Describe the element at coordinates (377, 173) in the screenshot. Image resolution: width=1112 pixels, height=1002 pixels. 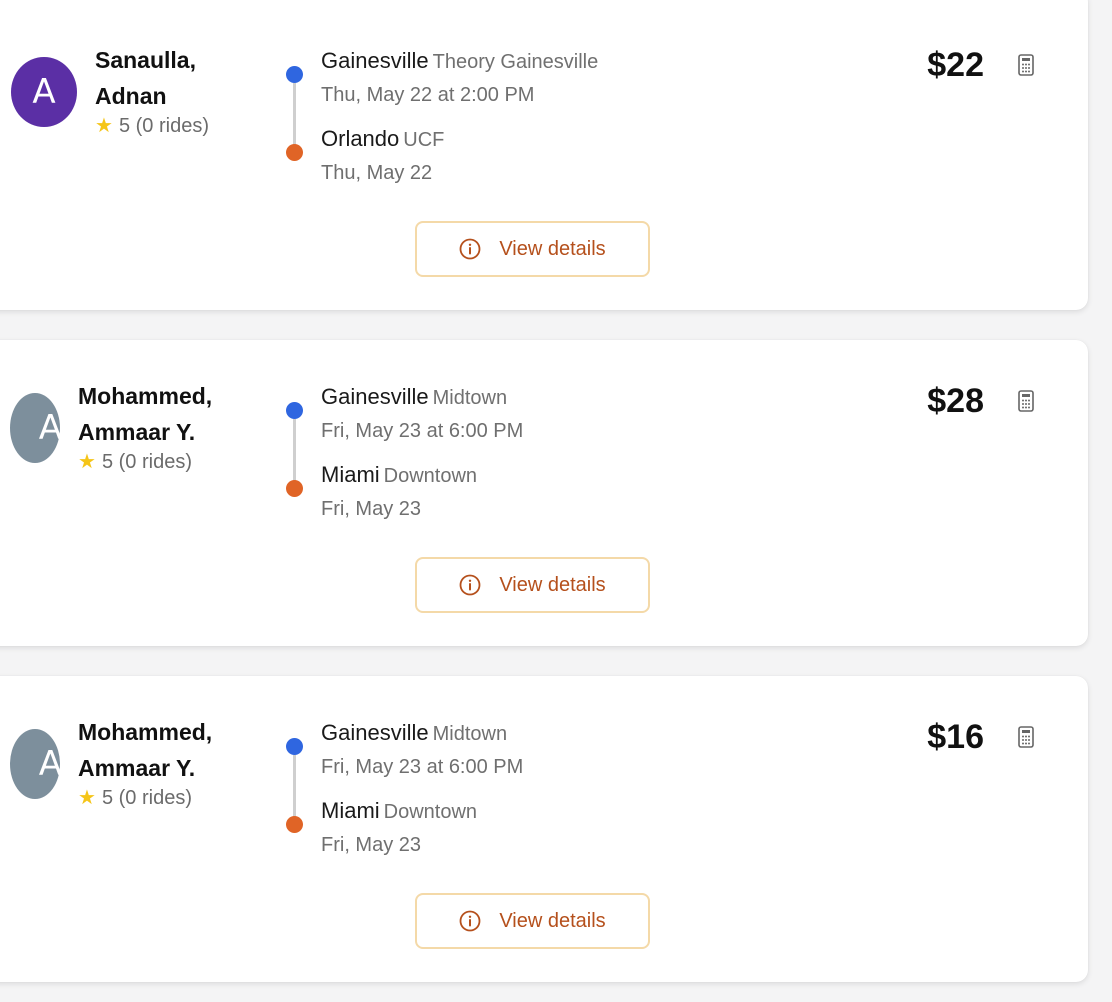
I see `destination-date: Thu, May 22` at that location.